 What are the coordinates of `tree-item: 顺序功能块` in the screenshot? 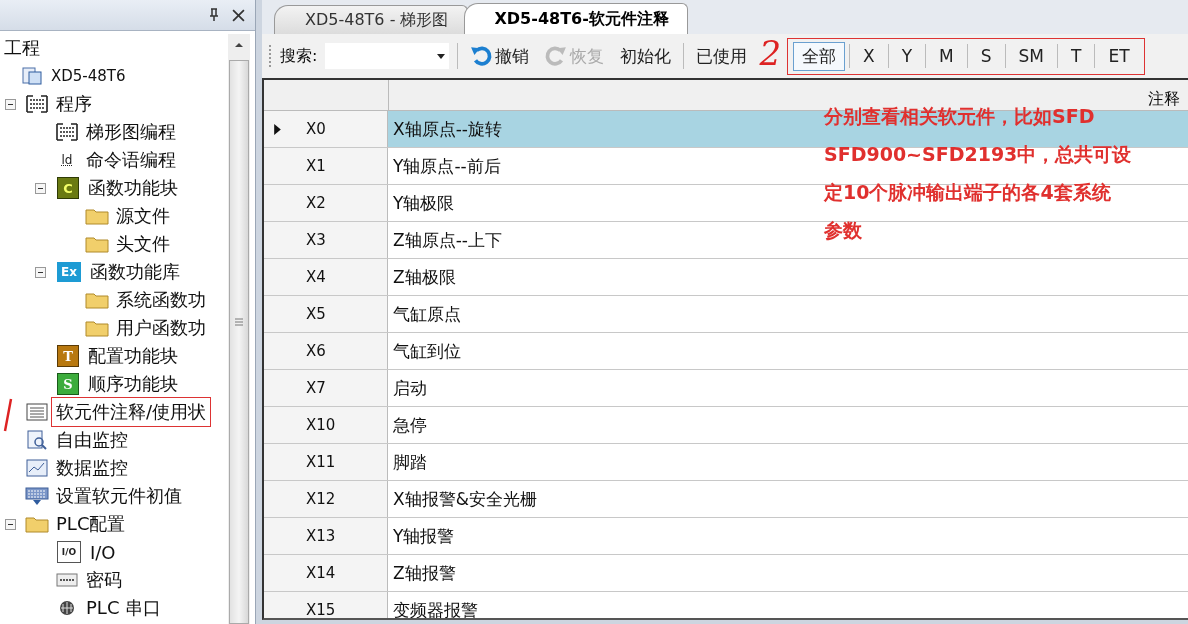 It's located at (133, 384).